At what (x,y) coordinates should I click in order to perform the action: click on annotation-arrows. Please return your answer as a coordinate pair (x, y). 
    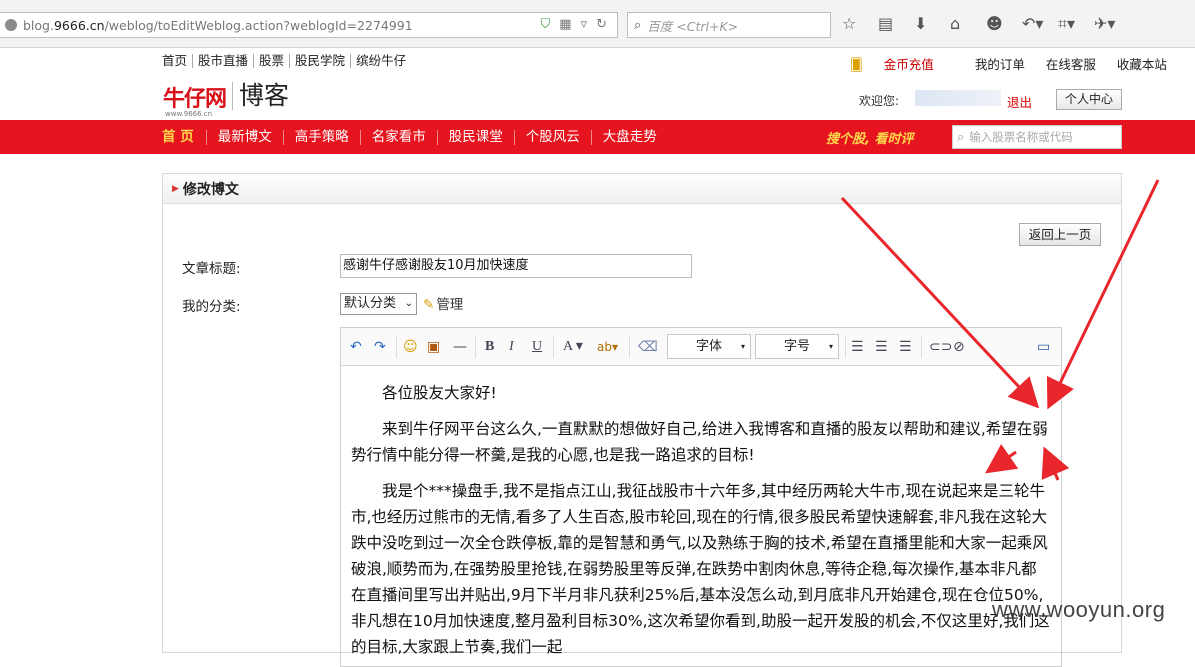
    Looking at the image, I should click on (1000, 330).